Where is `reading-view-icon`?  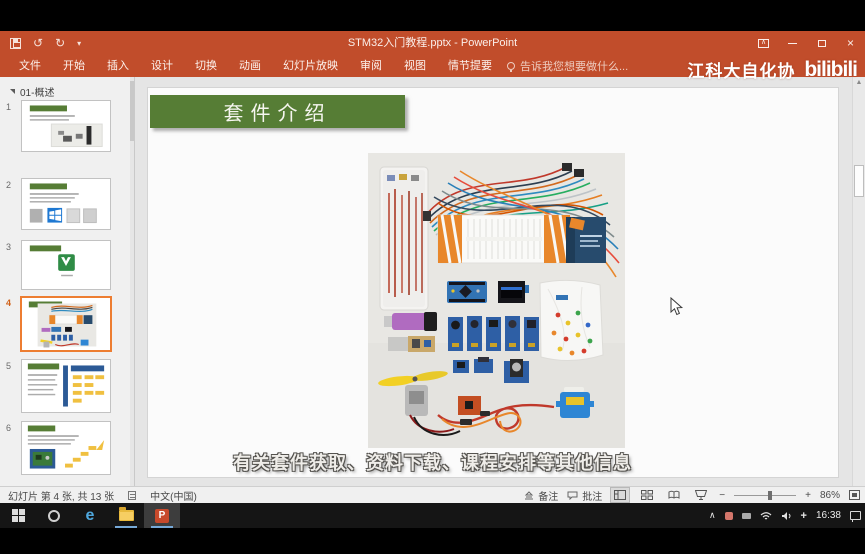 reading-view-icon is located at coordinates (674, 494).